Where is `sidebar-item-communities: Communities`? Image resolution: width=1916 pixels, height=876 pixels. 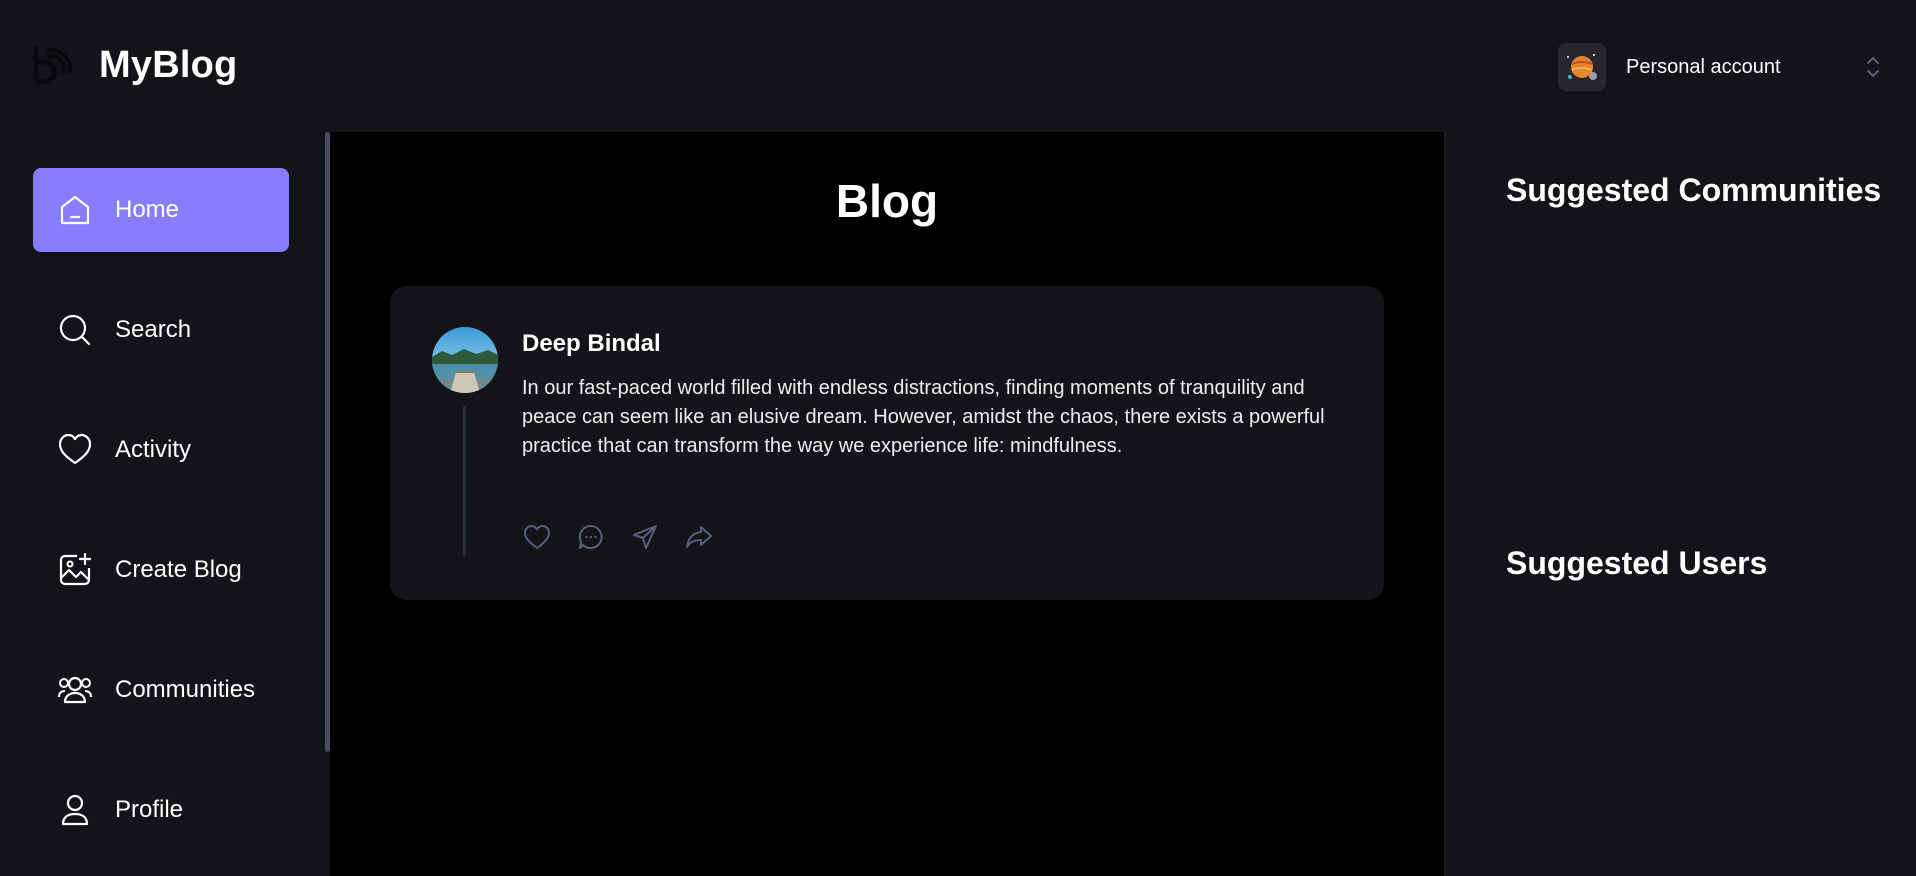
sidebar-item-communities: Communities is located at coordinates (161, 690).